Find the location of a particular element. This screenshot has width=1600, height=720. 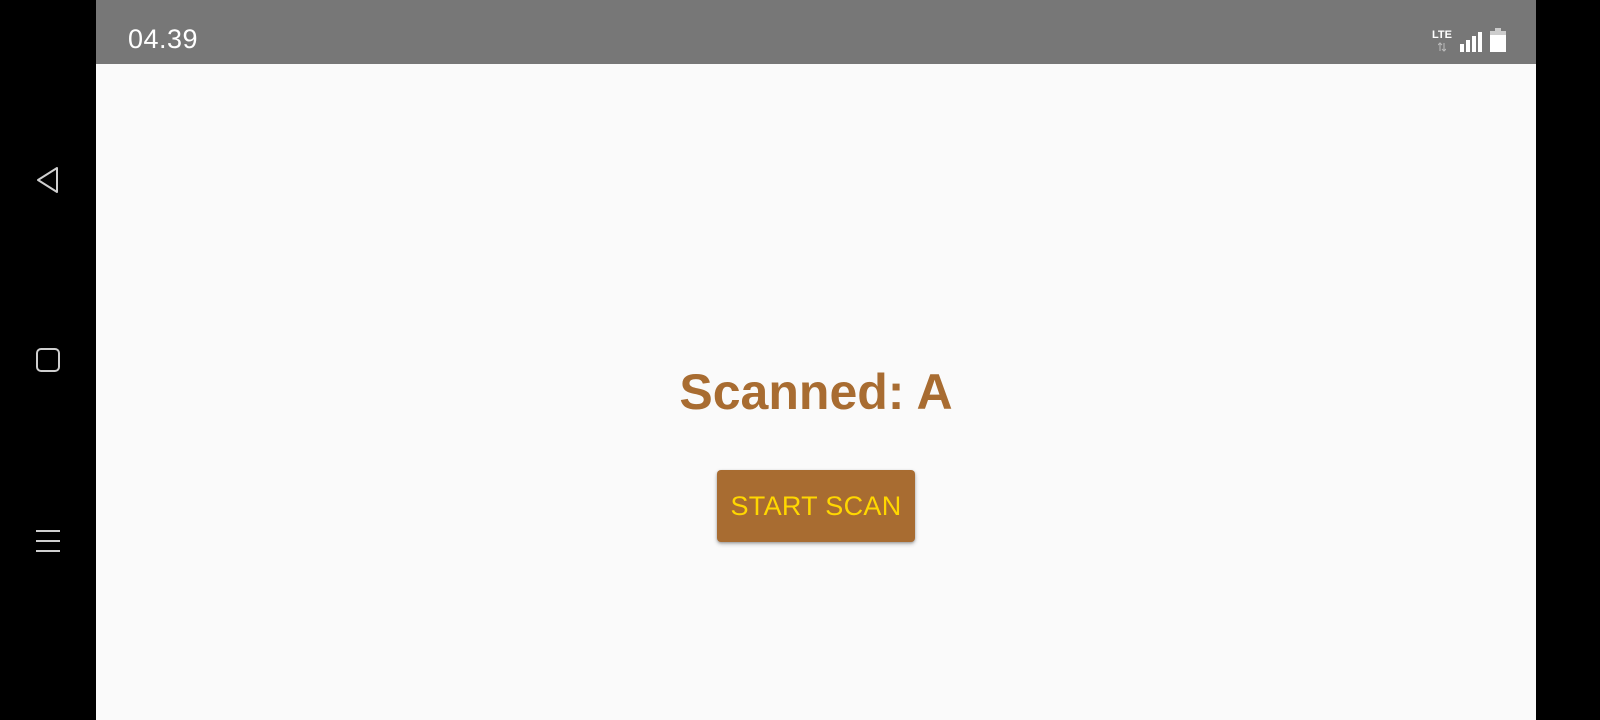

status-icons: LTE is located at coordinates (1469, 40).